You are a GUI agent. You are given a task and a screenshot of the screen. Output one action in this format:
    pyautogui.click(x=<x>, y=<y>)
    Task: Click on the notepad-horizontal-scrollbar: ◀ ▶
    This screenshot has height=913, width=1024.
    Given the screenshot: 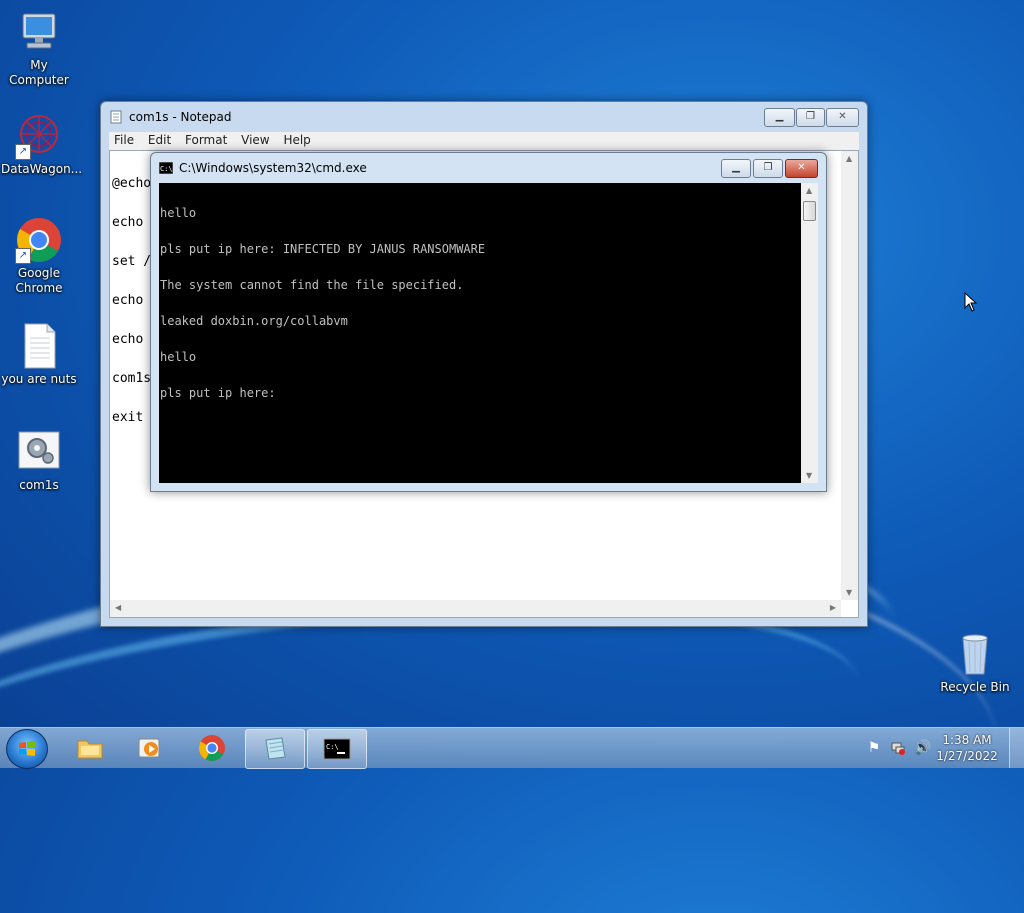 What is the action you would take?
    pyautogui.click(x=475, y=608)
    